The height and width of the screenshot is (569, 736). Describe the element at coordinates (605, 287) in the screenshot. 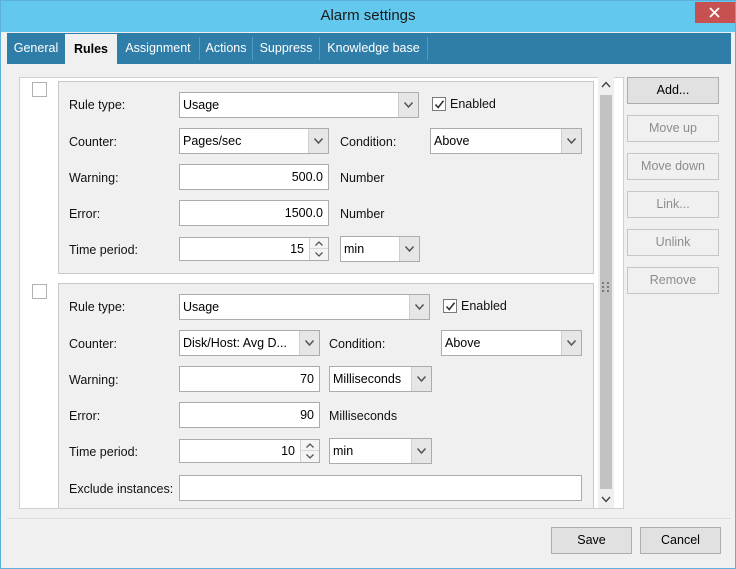

I see `grip-icon` at that location.